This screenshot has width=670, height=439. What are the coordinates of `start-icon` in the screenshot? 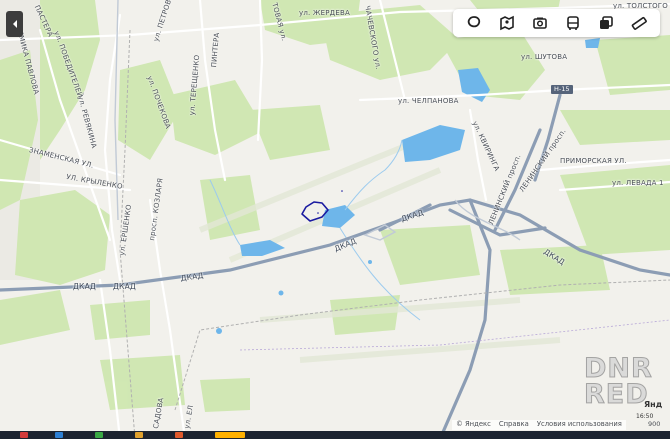 It's located at (24, 435).